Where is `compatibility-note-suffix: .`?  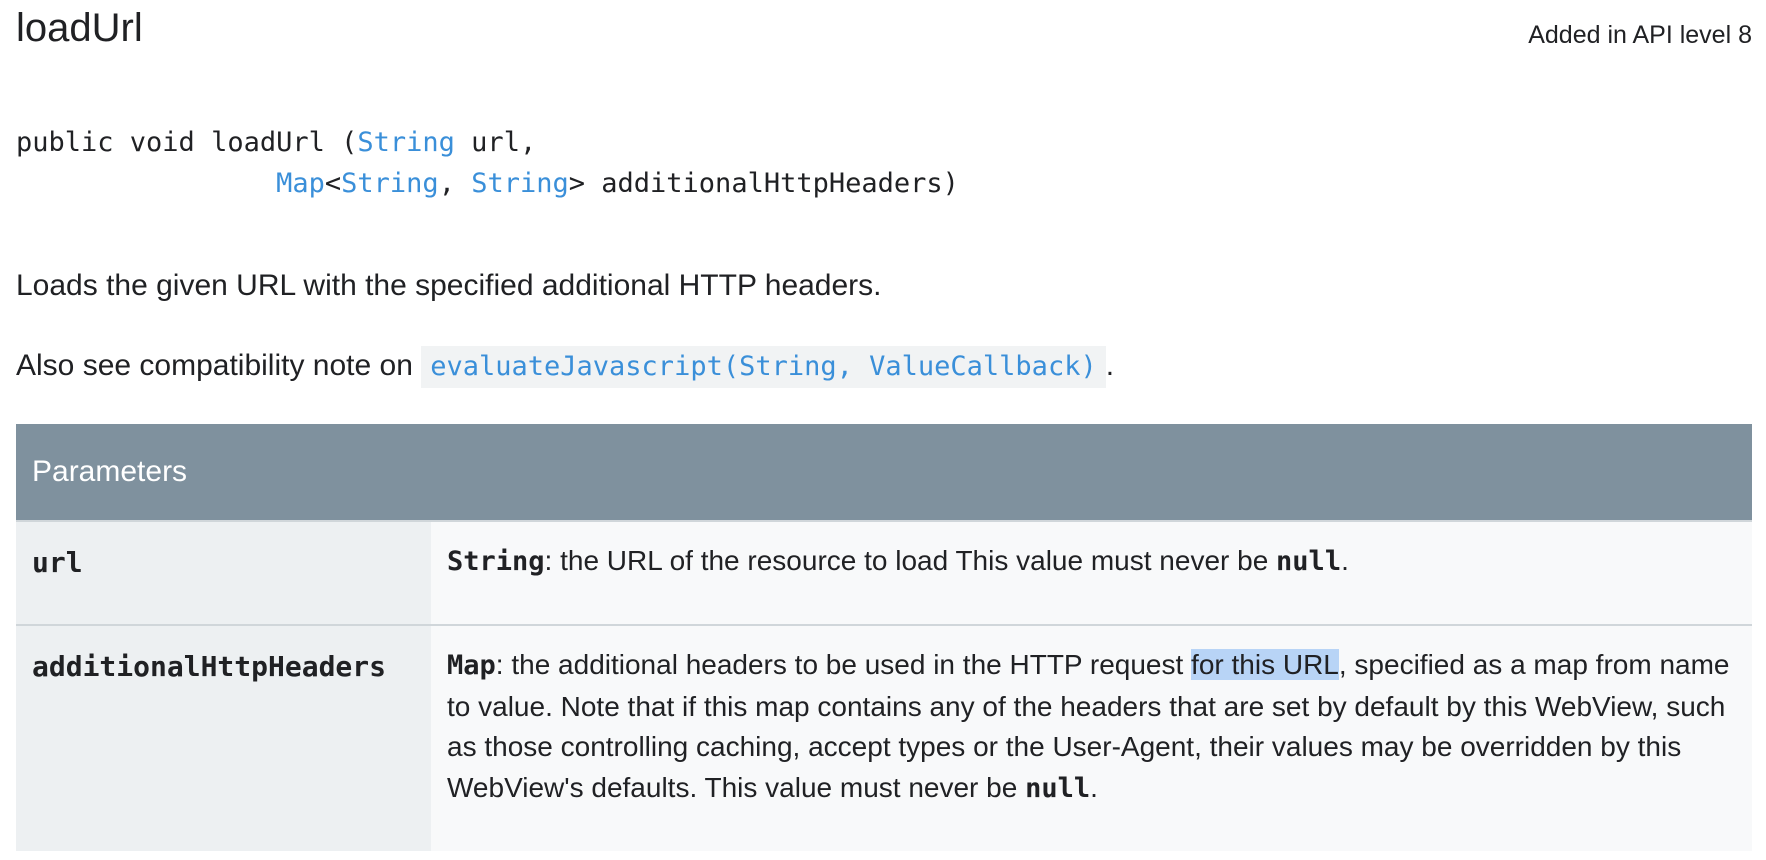
compatibility-note-suffix: . is located at coordinates (1110, 365).